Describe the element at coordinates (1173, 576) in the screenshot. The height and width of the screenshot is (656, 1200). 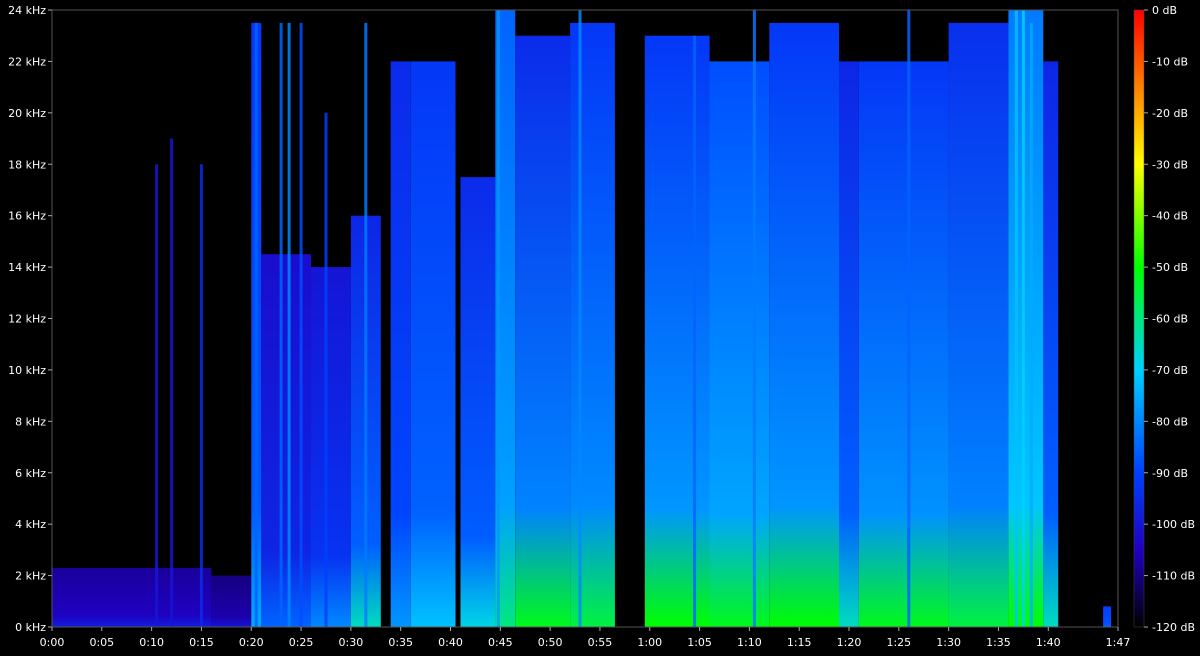
I see `colorbar-tick-label: -110 dB` at that location.